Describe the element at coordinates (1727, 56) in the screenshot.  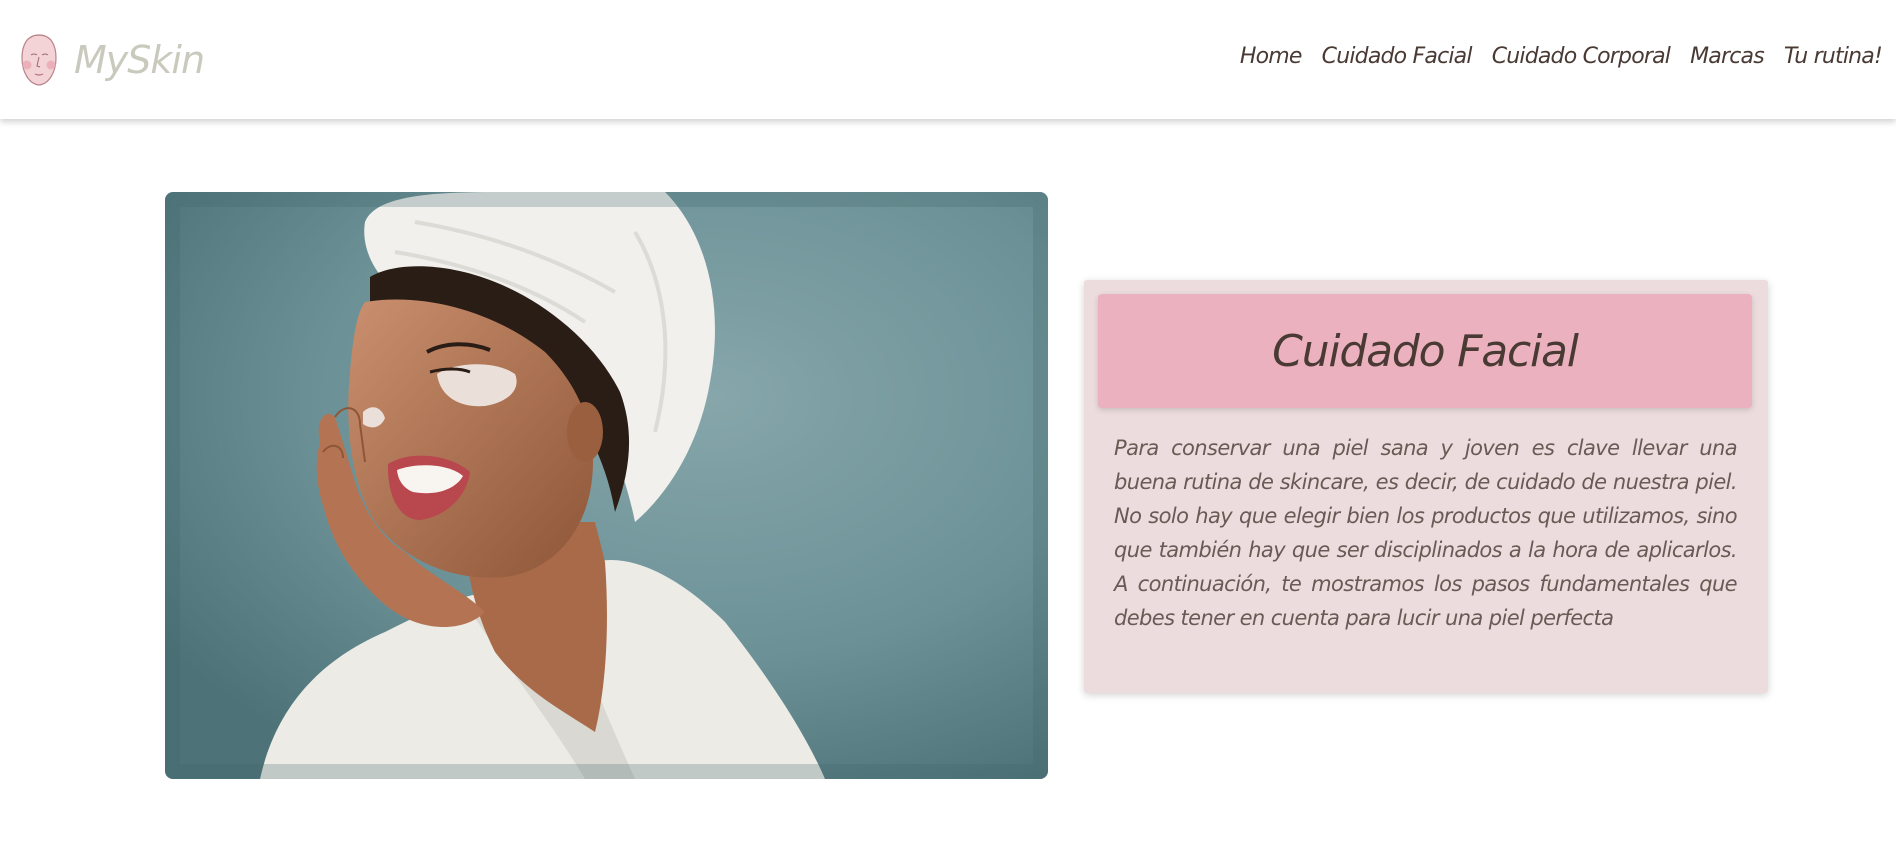
I see `nav-marcas: Marcas` at that location.